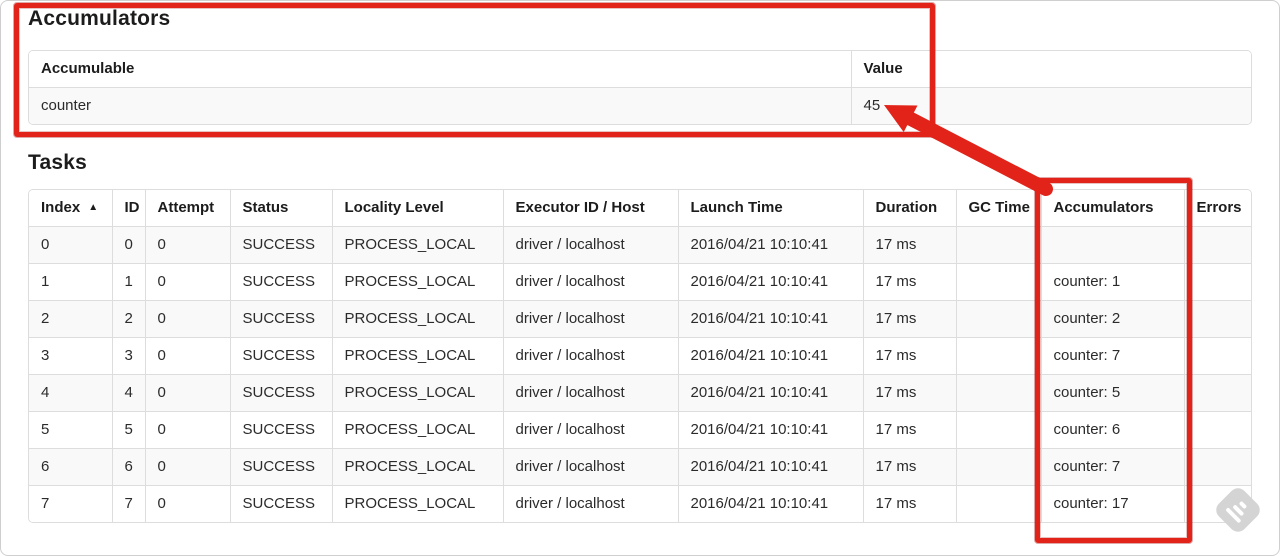 This screenshot has height=556, width=1280. I want to click on tasks-col-header-launch-time: Launch Time, so click(770, 208).